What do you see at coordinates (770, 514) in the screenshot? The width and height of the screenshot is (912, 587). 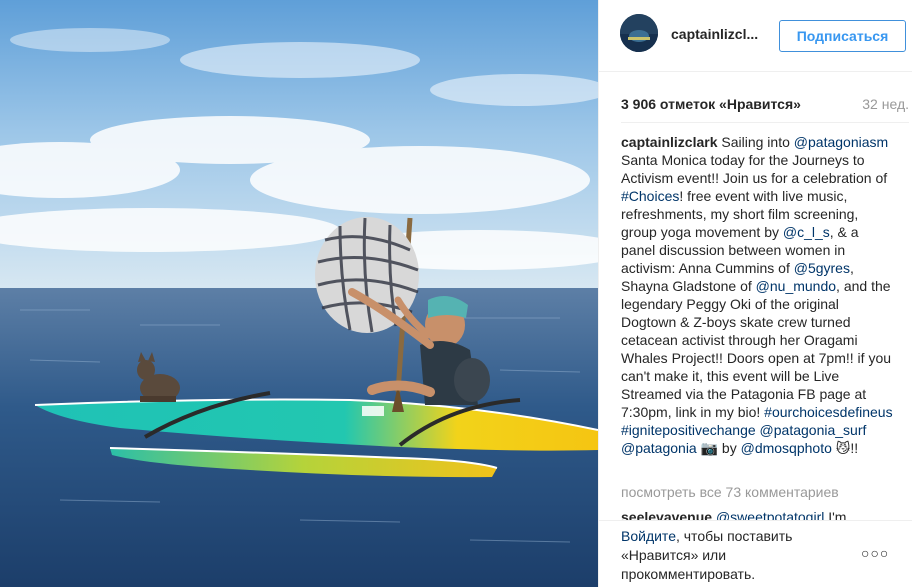 I see `mention-link: @sweetpotatogirl` at bounding box center [770, 514].